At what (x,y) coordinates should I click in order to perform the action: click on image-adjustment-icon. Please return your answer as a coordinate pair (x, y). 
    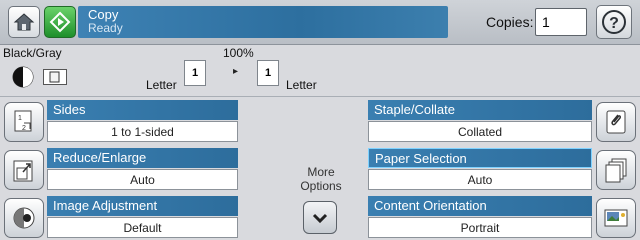
    Looking at the image, I should click on (24, 218).